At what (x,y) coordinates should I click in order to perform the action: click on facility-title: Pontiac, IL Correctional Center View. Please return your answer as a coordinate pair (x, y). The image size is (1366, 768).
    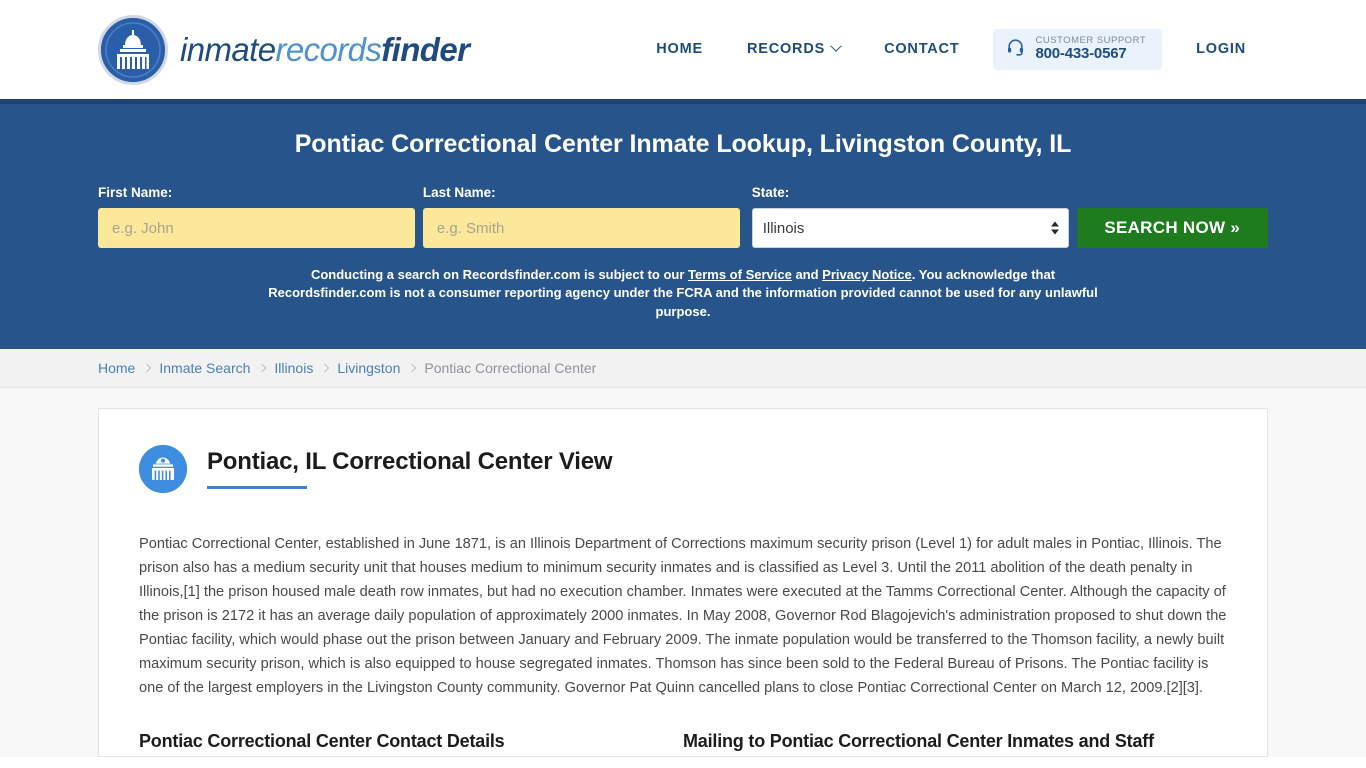
    Looking at the image, I should click on (410, 461).